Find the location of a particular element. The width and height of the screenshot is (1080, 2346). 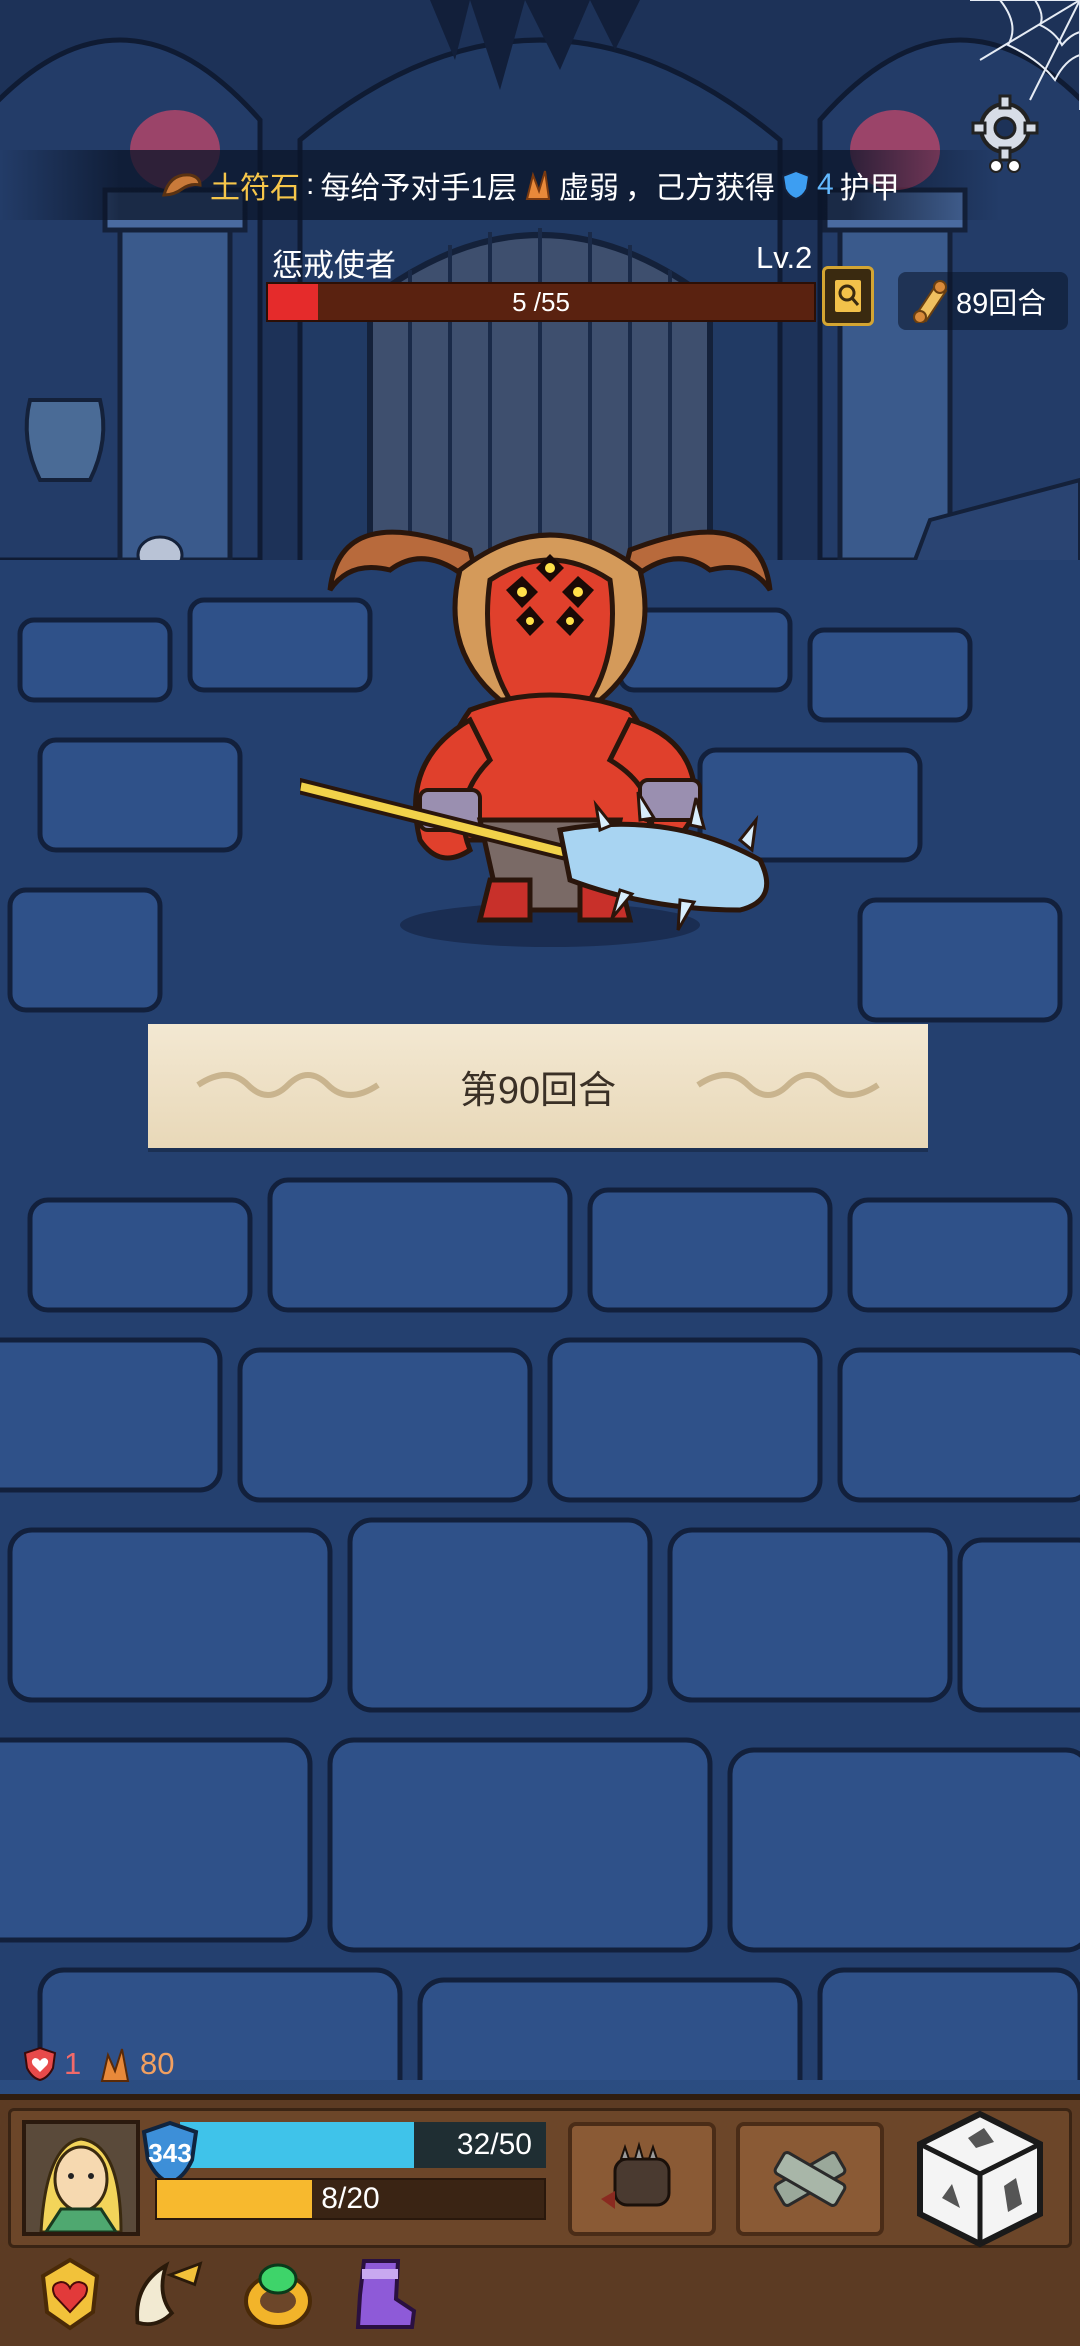

rune-armor-word: 护甲 is located at coordinates (869, 188).